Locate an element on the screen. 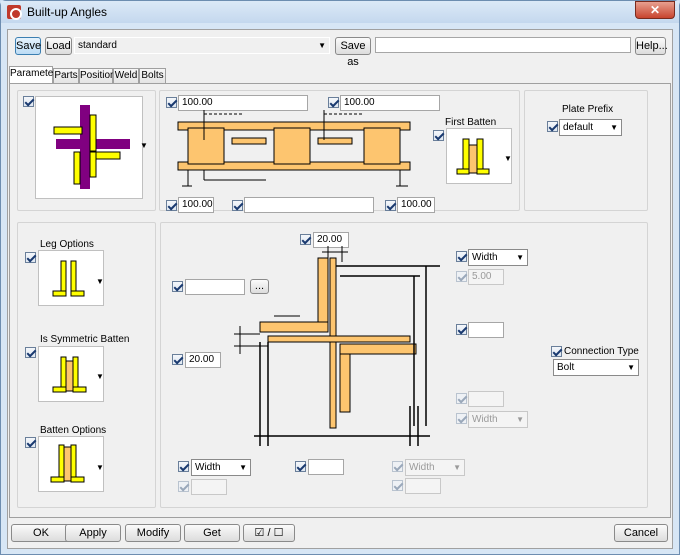 The height and width of the screenshot is (555, 680). bottom-left-dis-checkbox is located at coordinates (183, 486).